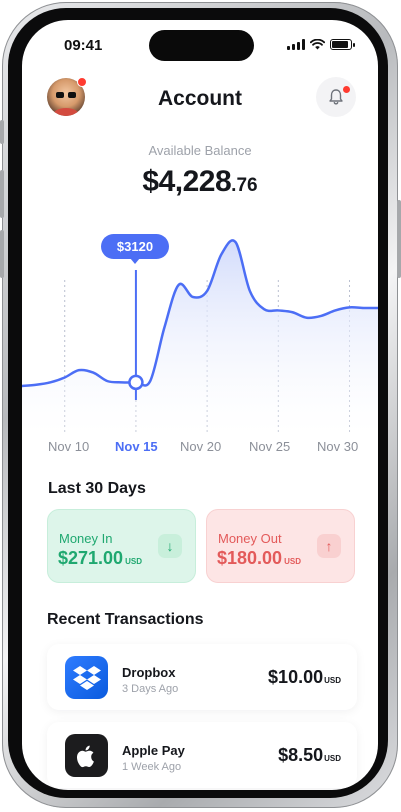 The height and width of the screenshot is (812, 401). What do you see at coordinates (91, 558) in the screenshot?
I see `money-in-value: $271.00` at bounding box center [91, 558].